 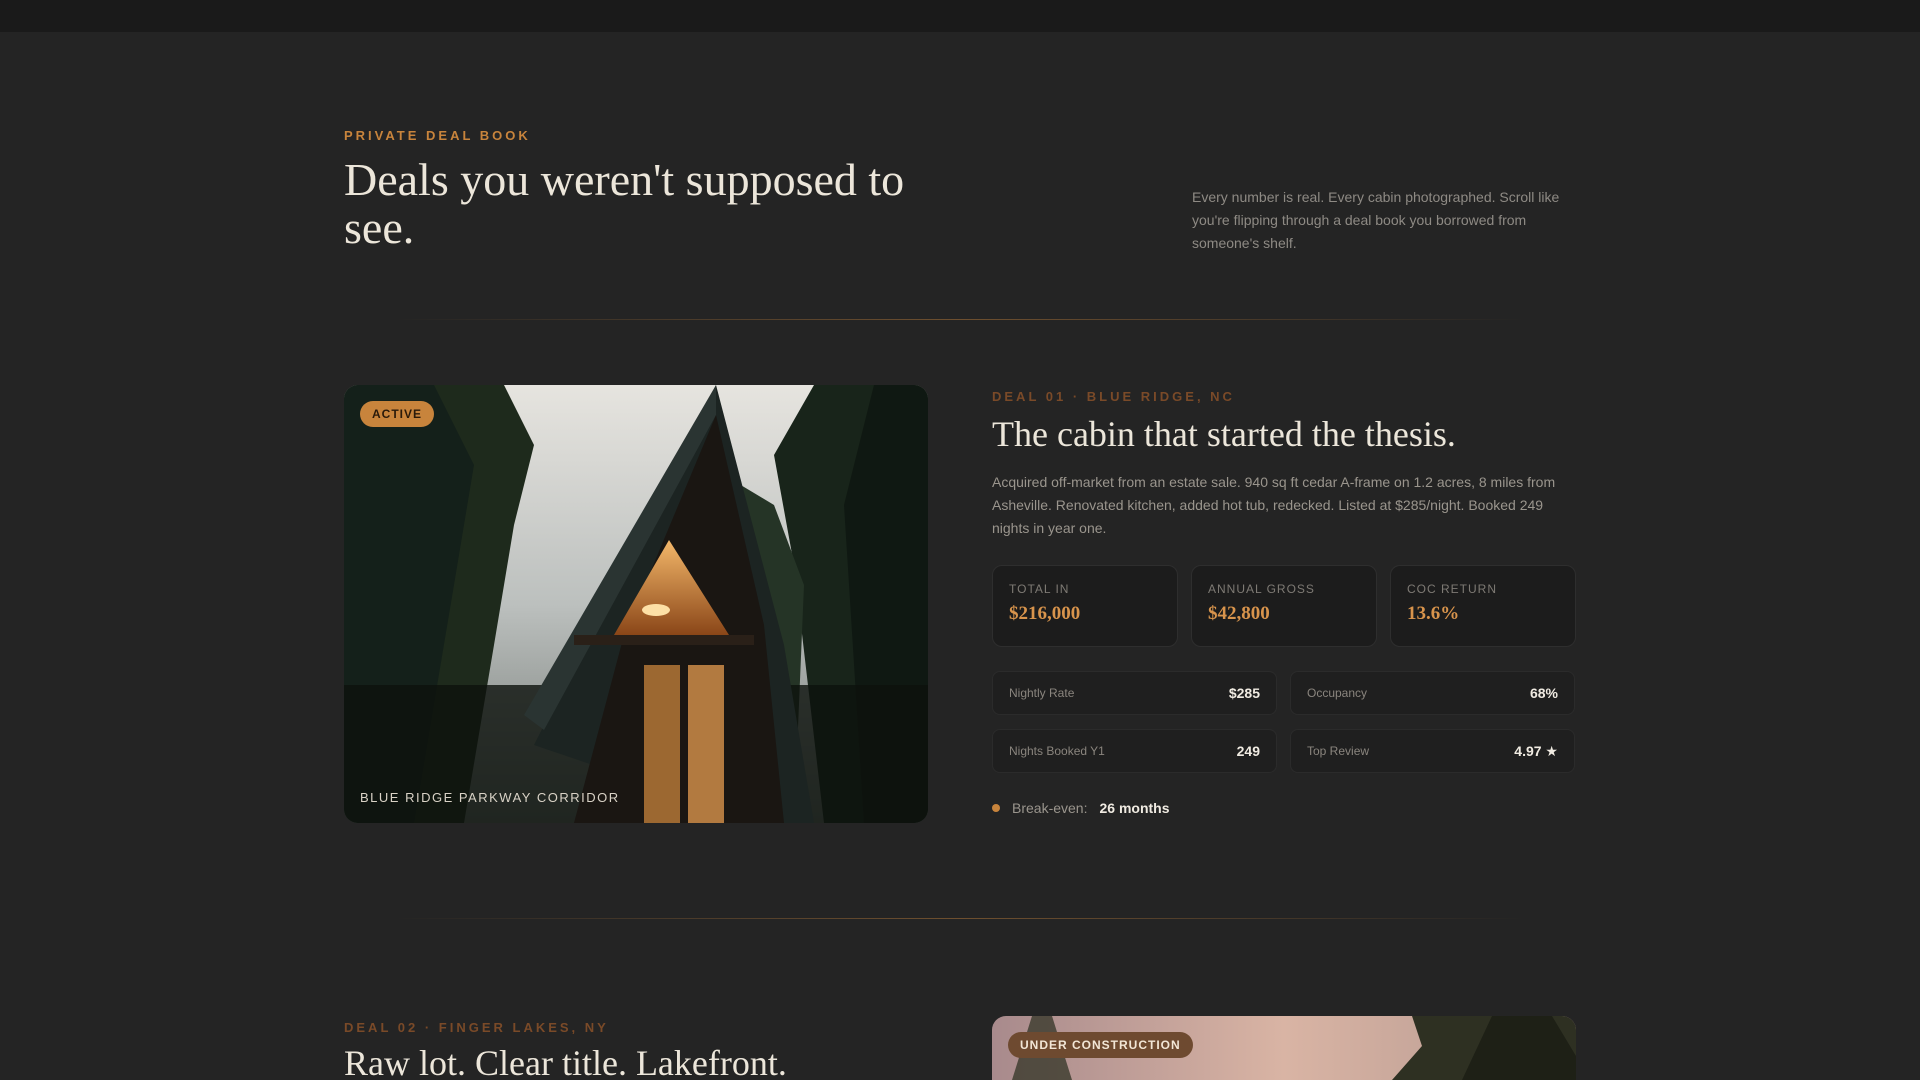 I want to click on metric-label: Nightly Rate, so click(x=1042, y=693).